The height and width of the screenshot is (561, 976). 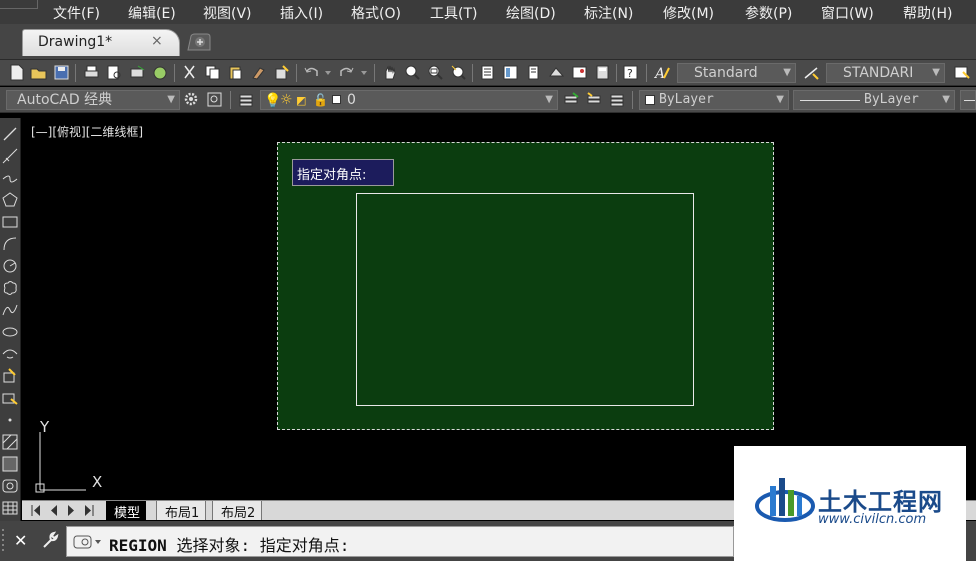 What do you see at coordinates (847, 13) in the screenshot?
I see `menu-window: 窗口(W)` at bounding box center [847, 13].